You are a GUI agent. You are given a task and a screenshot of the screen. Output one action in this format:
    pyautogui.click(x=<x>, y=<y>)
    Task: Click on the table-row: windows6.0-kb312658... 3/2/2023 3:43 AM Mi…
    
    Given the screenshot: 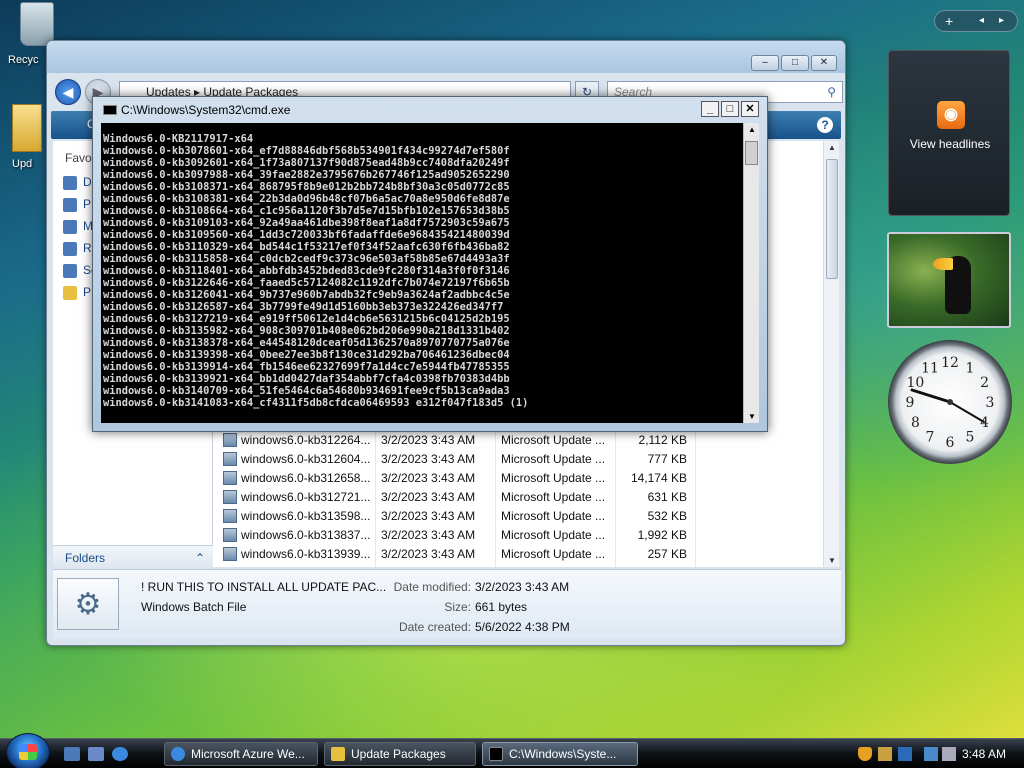 What is the action you would take?
    pyautogui.click(x=454, y=478)
    